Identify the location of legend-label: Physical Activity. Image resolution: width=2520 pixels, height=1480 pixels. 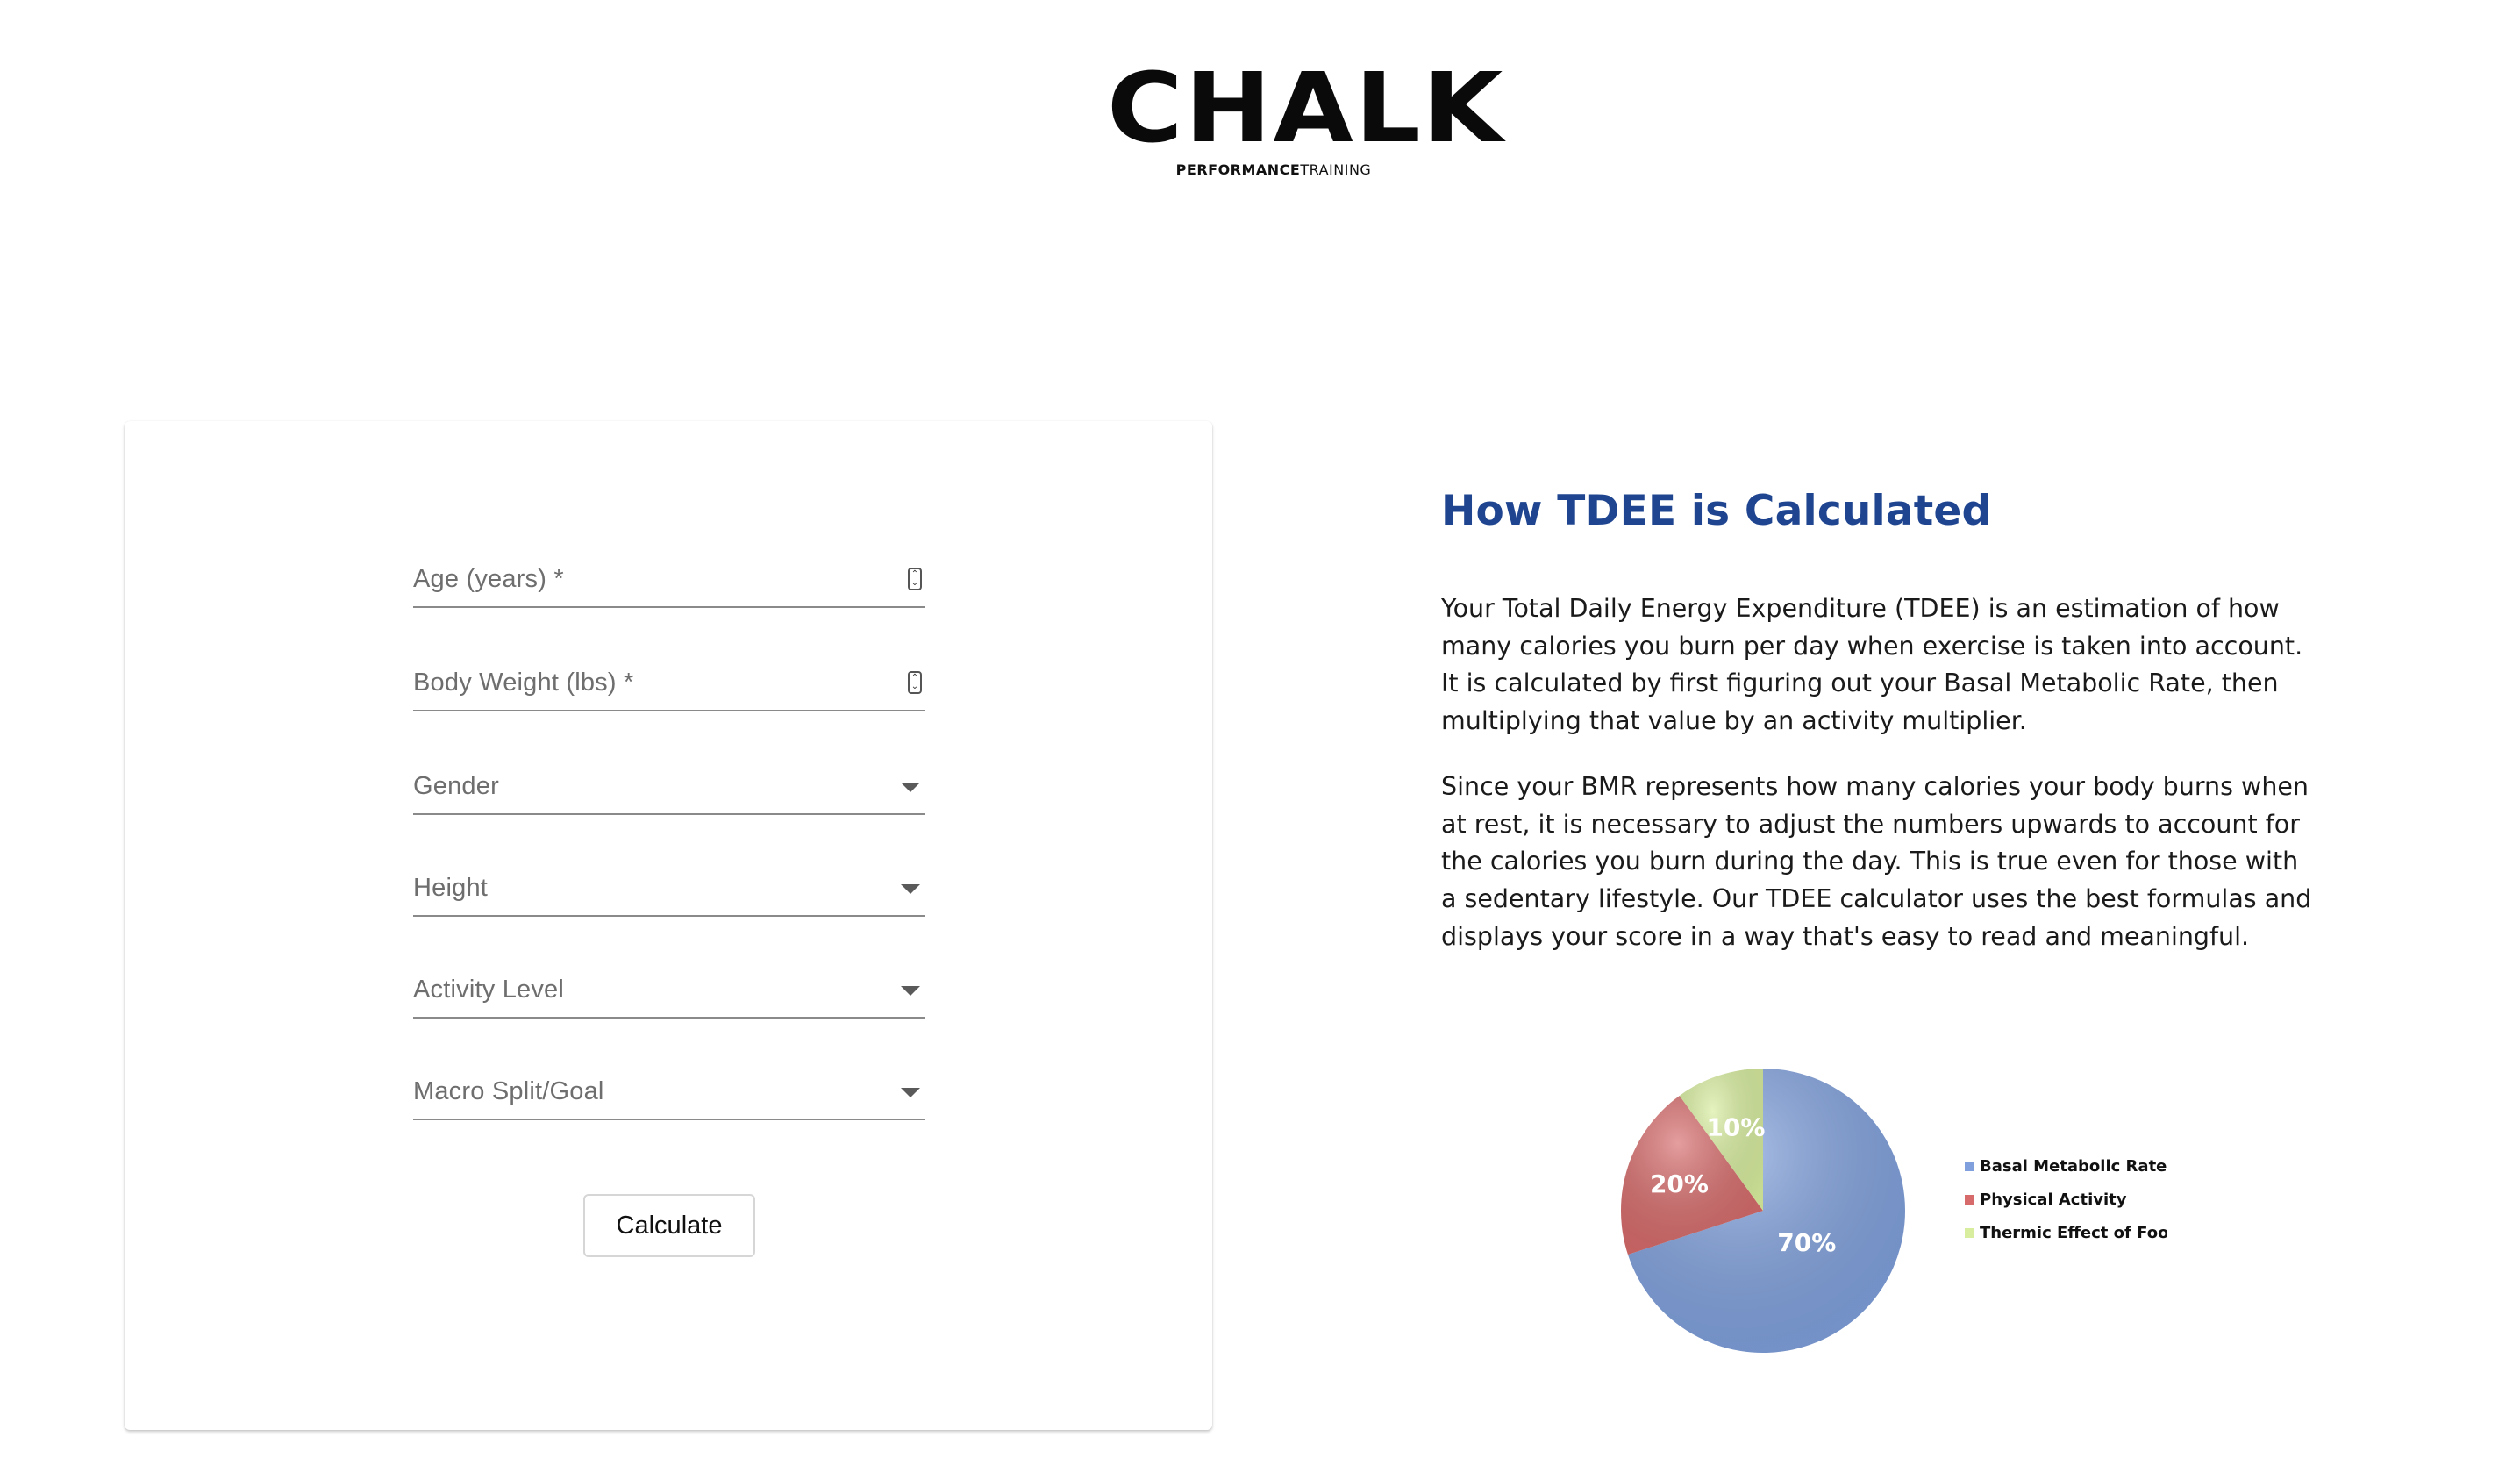
(2053, 1199).